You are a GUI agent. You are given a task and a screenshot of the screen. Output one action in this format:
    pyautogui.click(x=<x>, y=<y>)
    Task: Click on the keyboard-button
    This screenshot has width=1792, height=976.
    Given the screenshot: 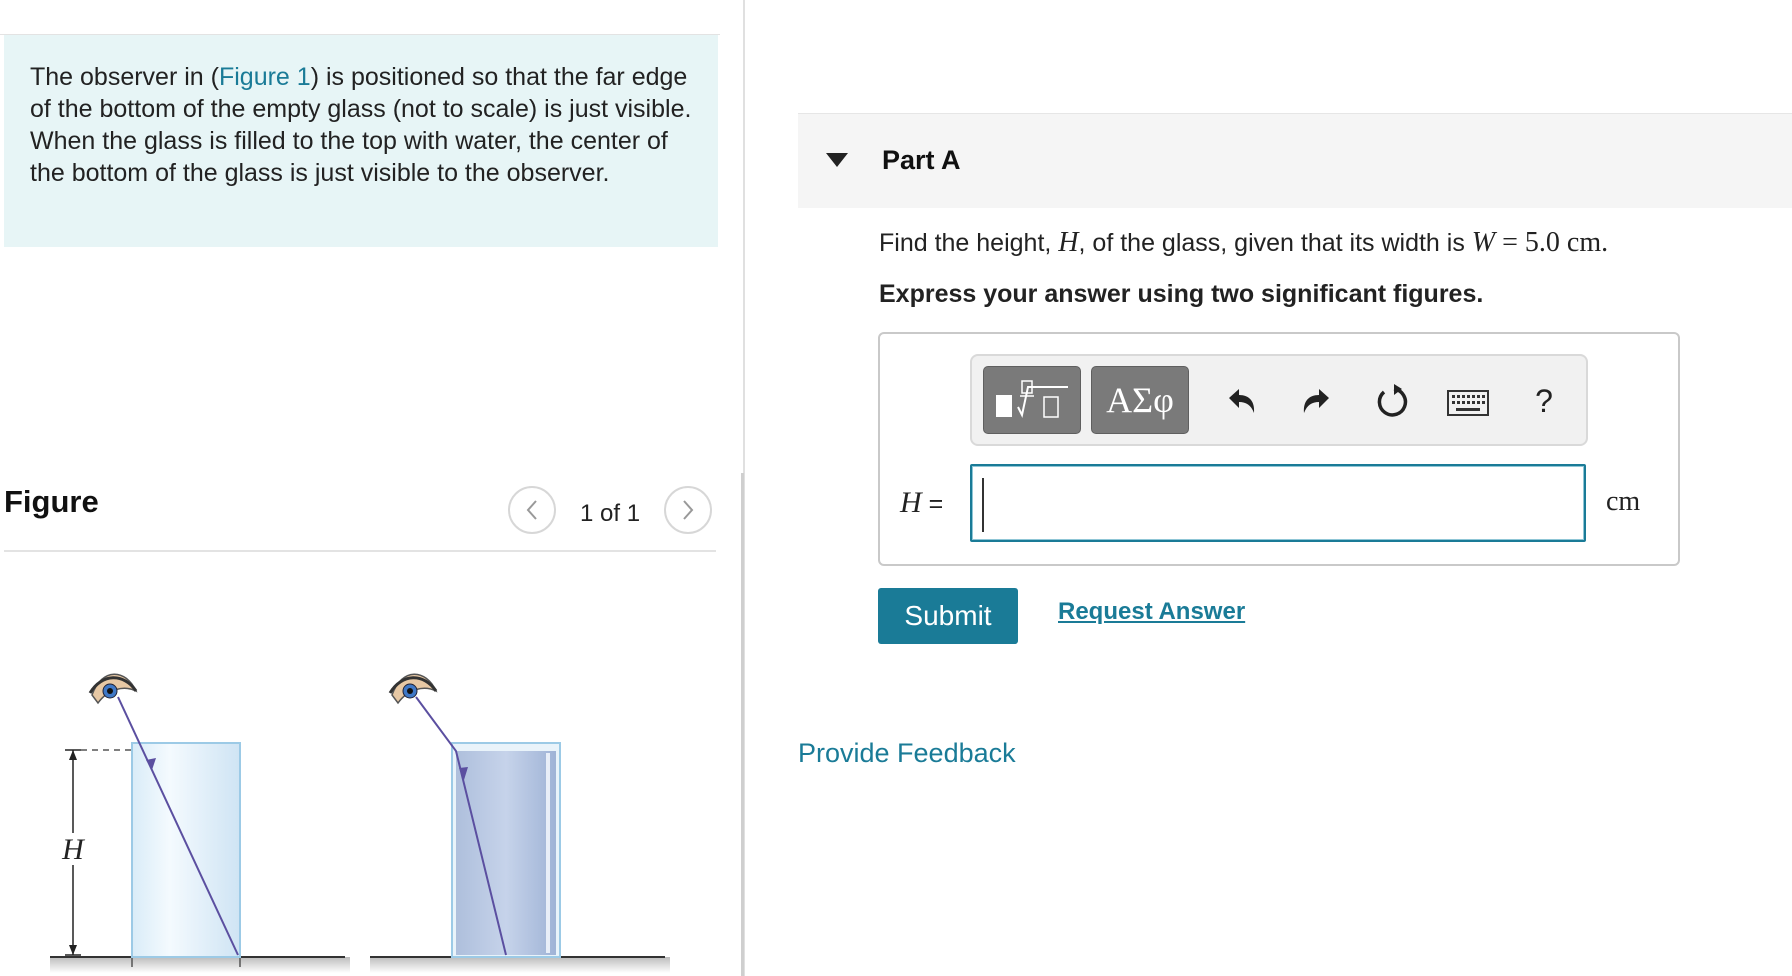 What is the action you would take?
    pyautogui.click(x=1468, y=403)
    